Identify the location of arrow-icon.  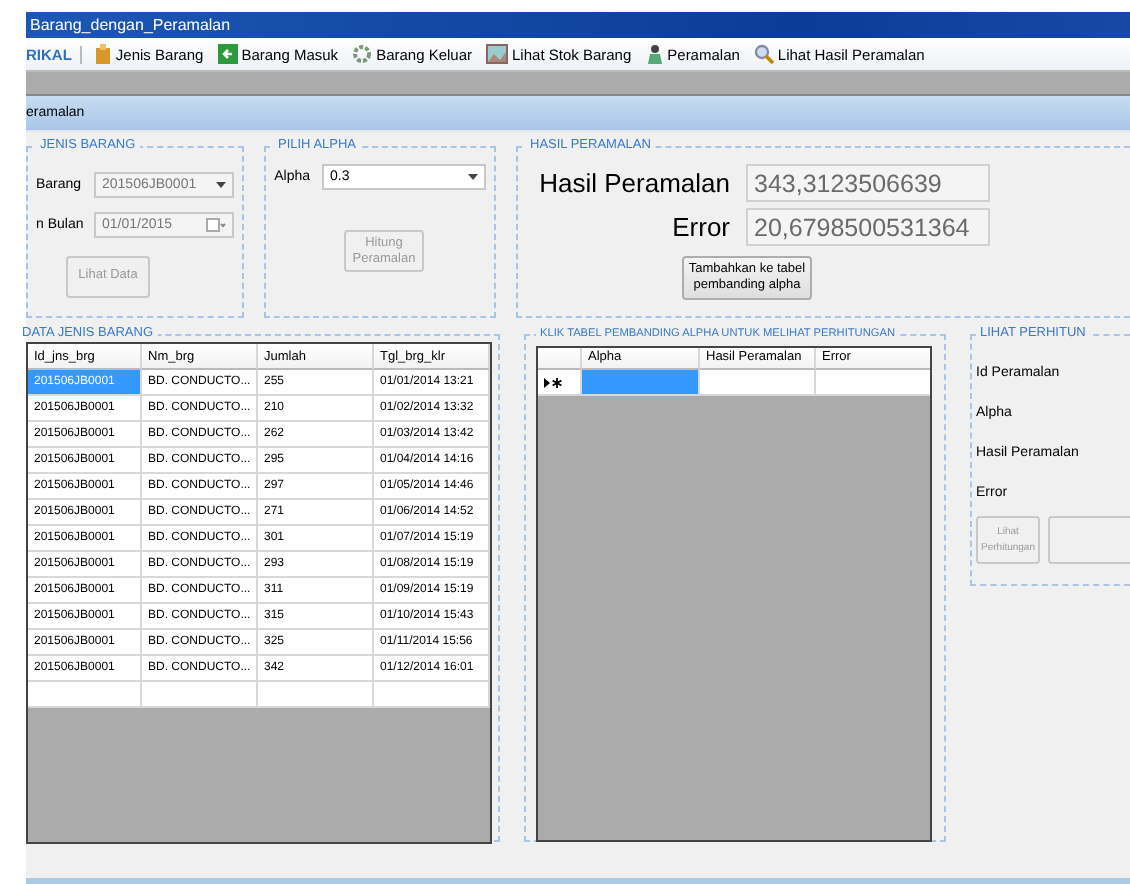
(227, 54).